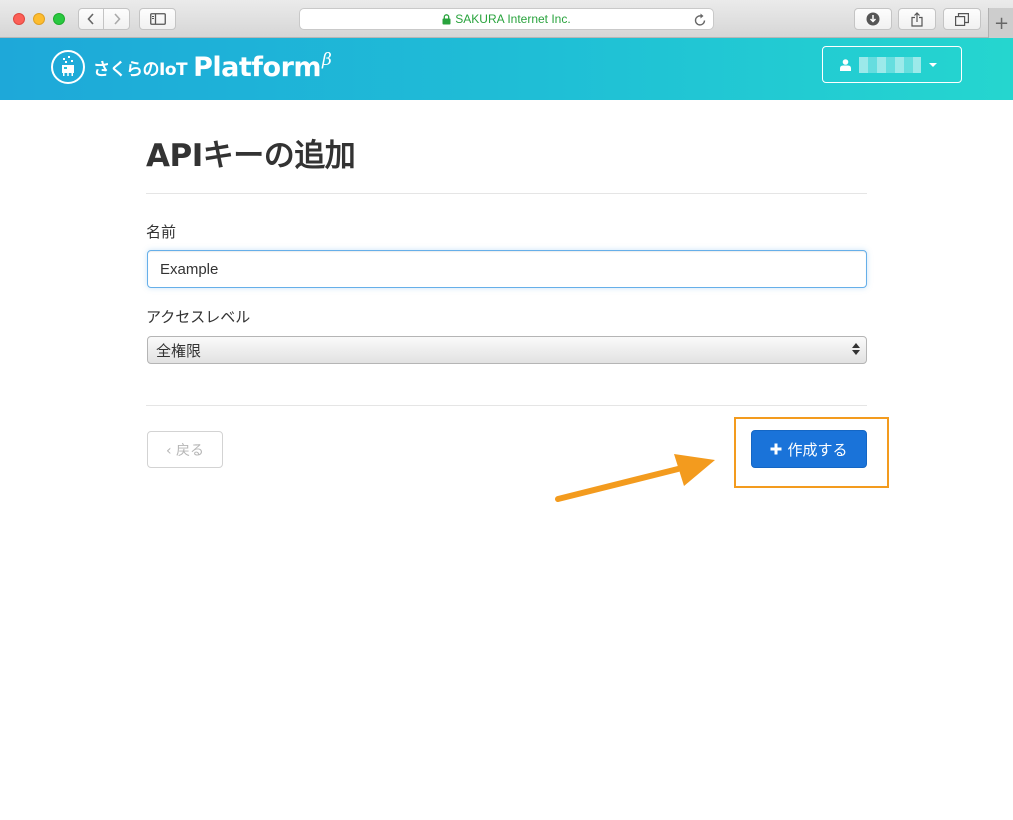 Image resolution: width=1013 pixels, height=820 pixels. I want to click on url-text: SAKURA Internet Inc., so click(513, 19).